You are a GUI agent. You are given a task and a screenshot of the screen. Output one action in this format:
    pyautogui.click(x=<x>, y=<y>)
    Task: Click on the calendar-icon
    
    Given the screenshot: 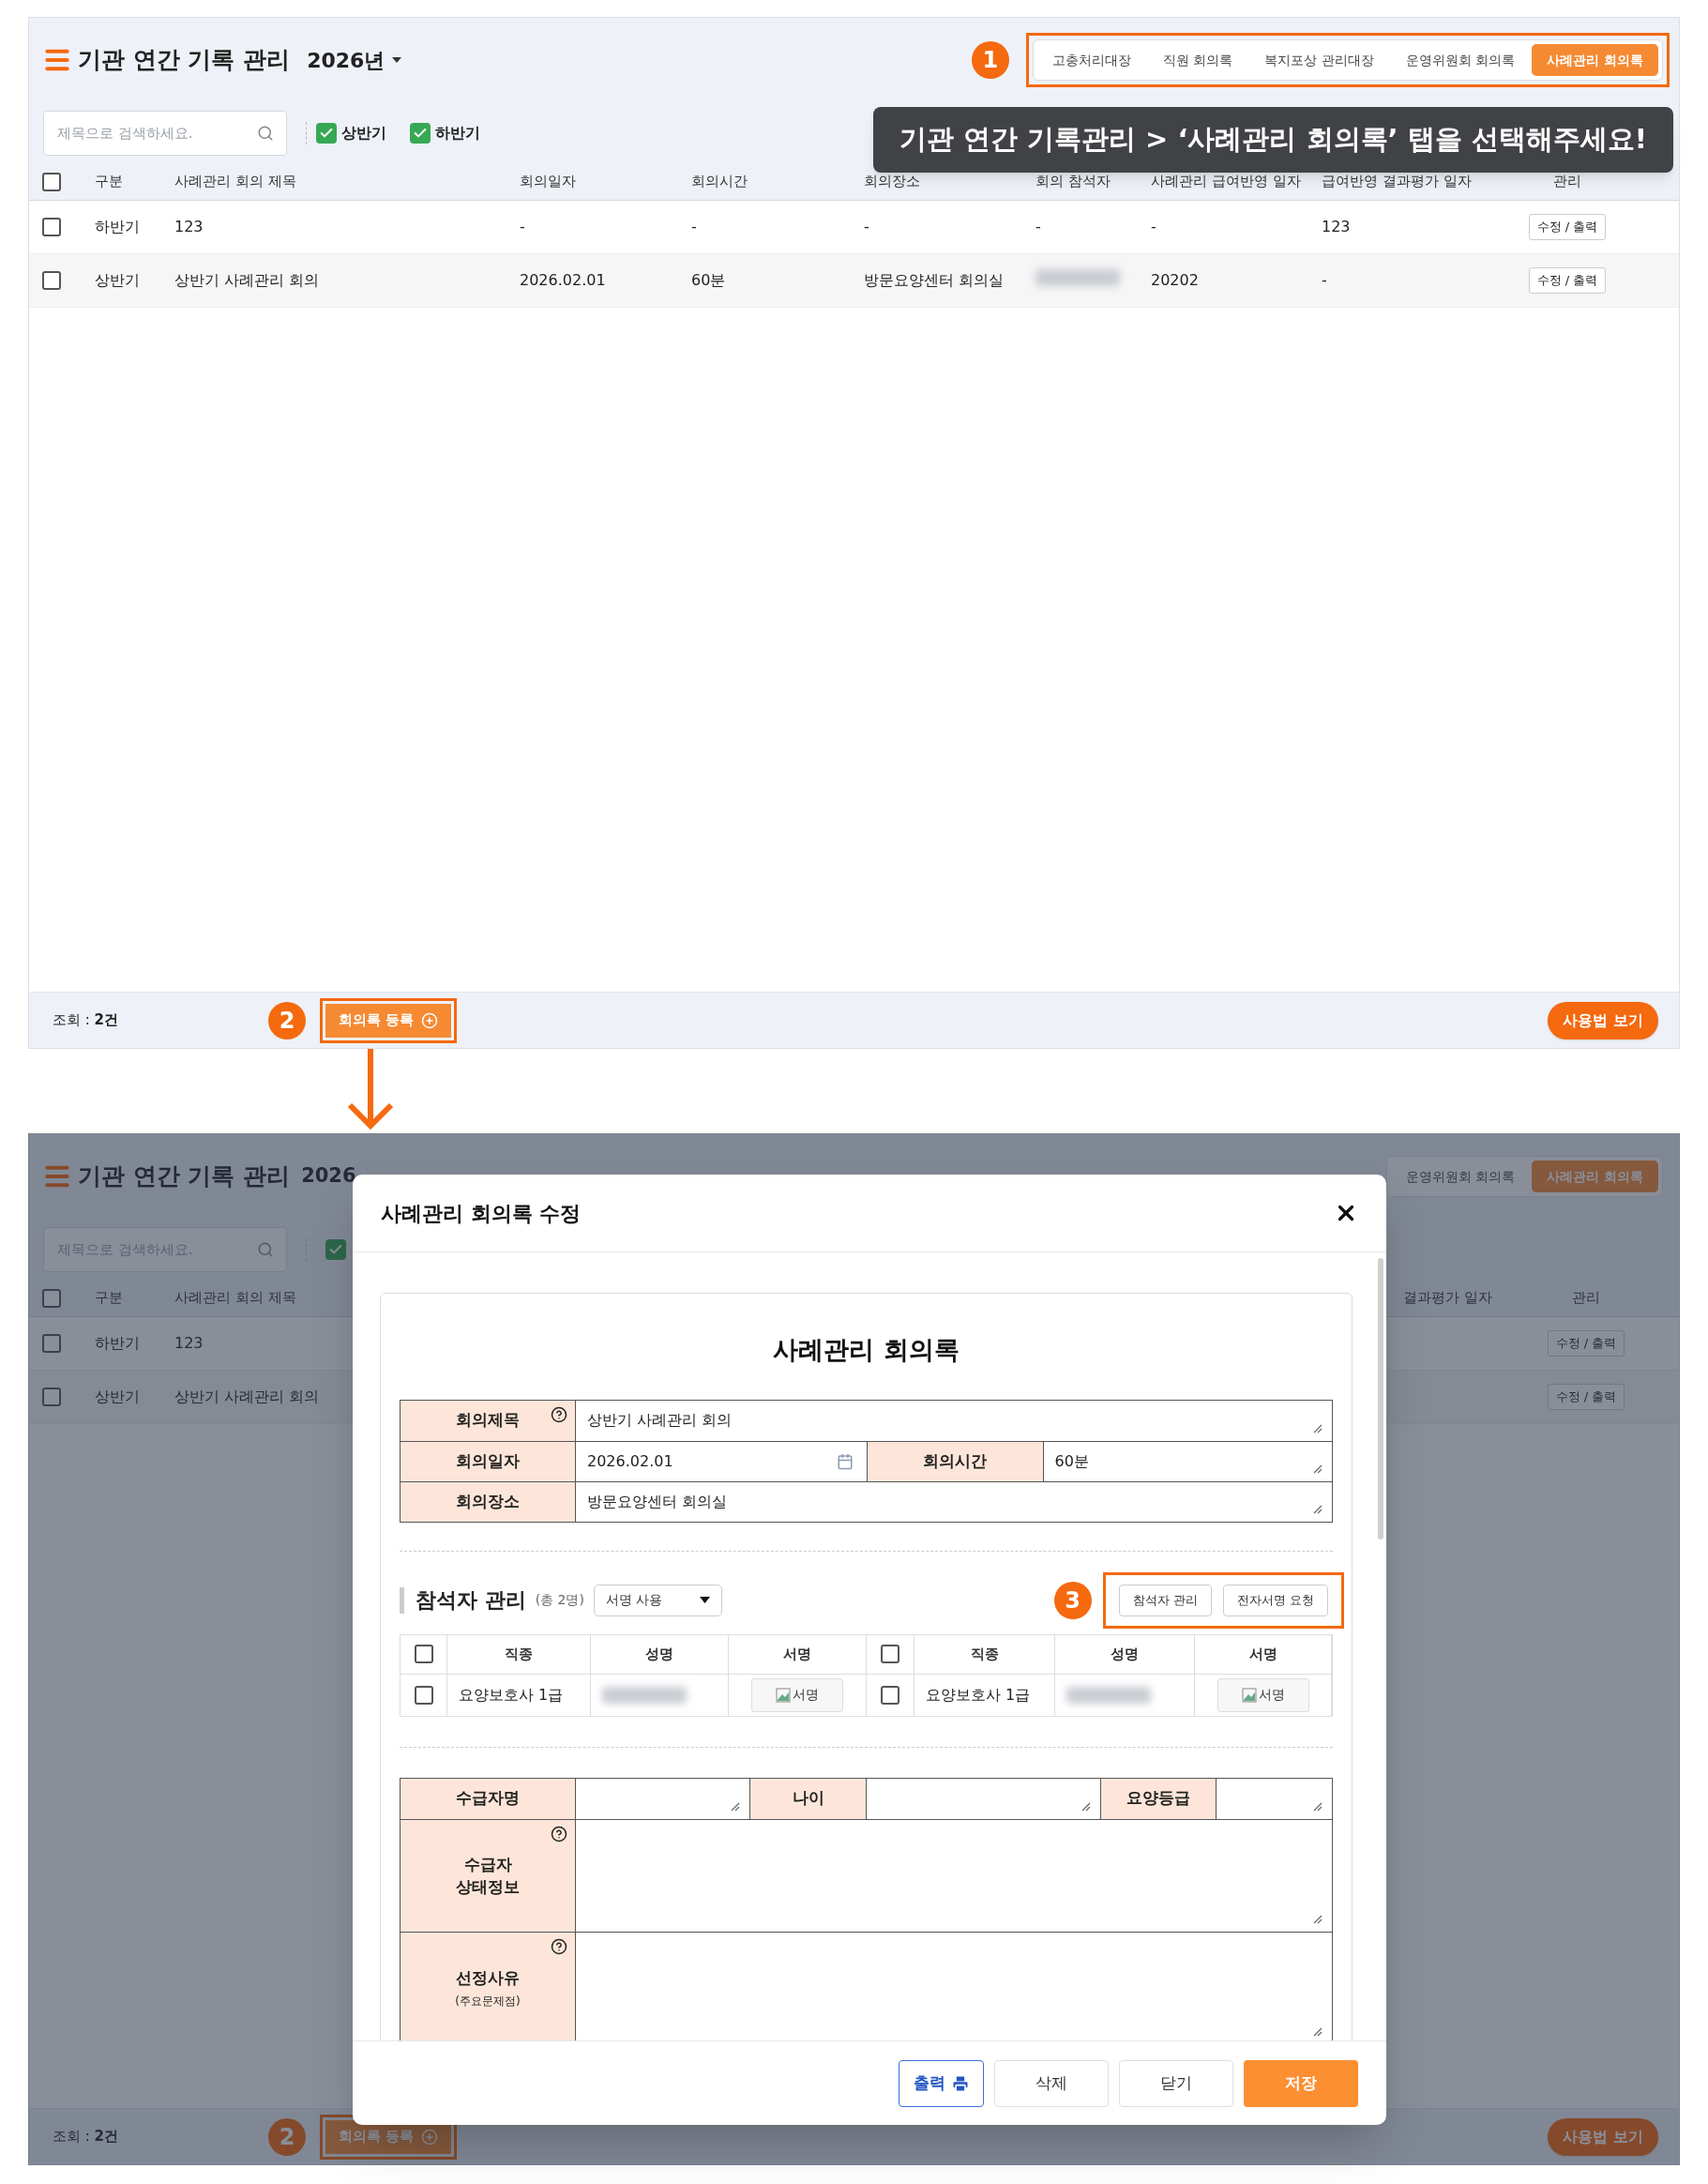 What is the action you would take?
    pyautogui.click(x=845, y=1461)
    